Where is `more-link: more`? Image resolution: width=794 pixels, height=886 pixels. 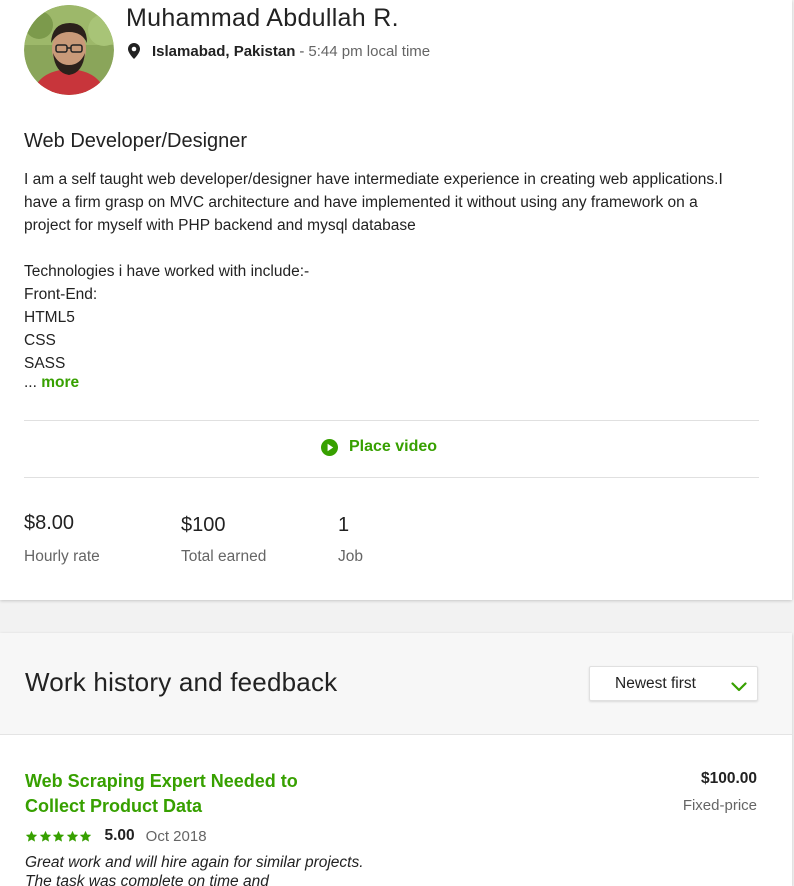 more-link: more is located at coordinates (60, 382).